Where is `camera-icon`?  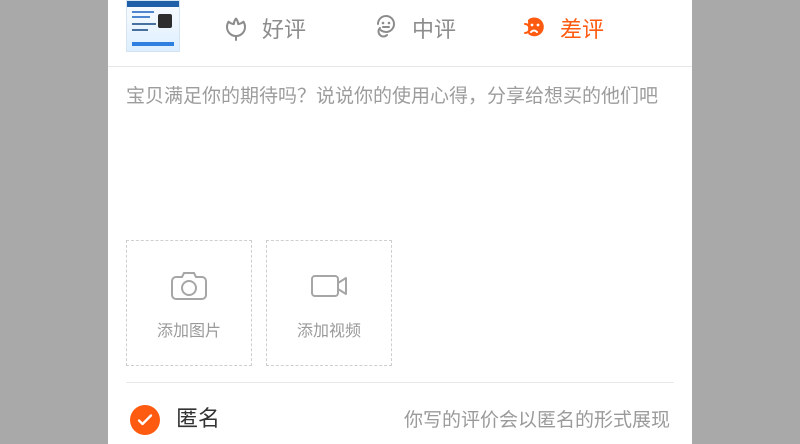 camera-icon is located at coordinates (189, 286).